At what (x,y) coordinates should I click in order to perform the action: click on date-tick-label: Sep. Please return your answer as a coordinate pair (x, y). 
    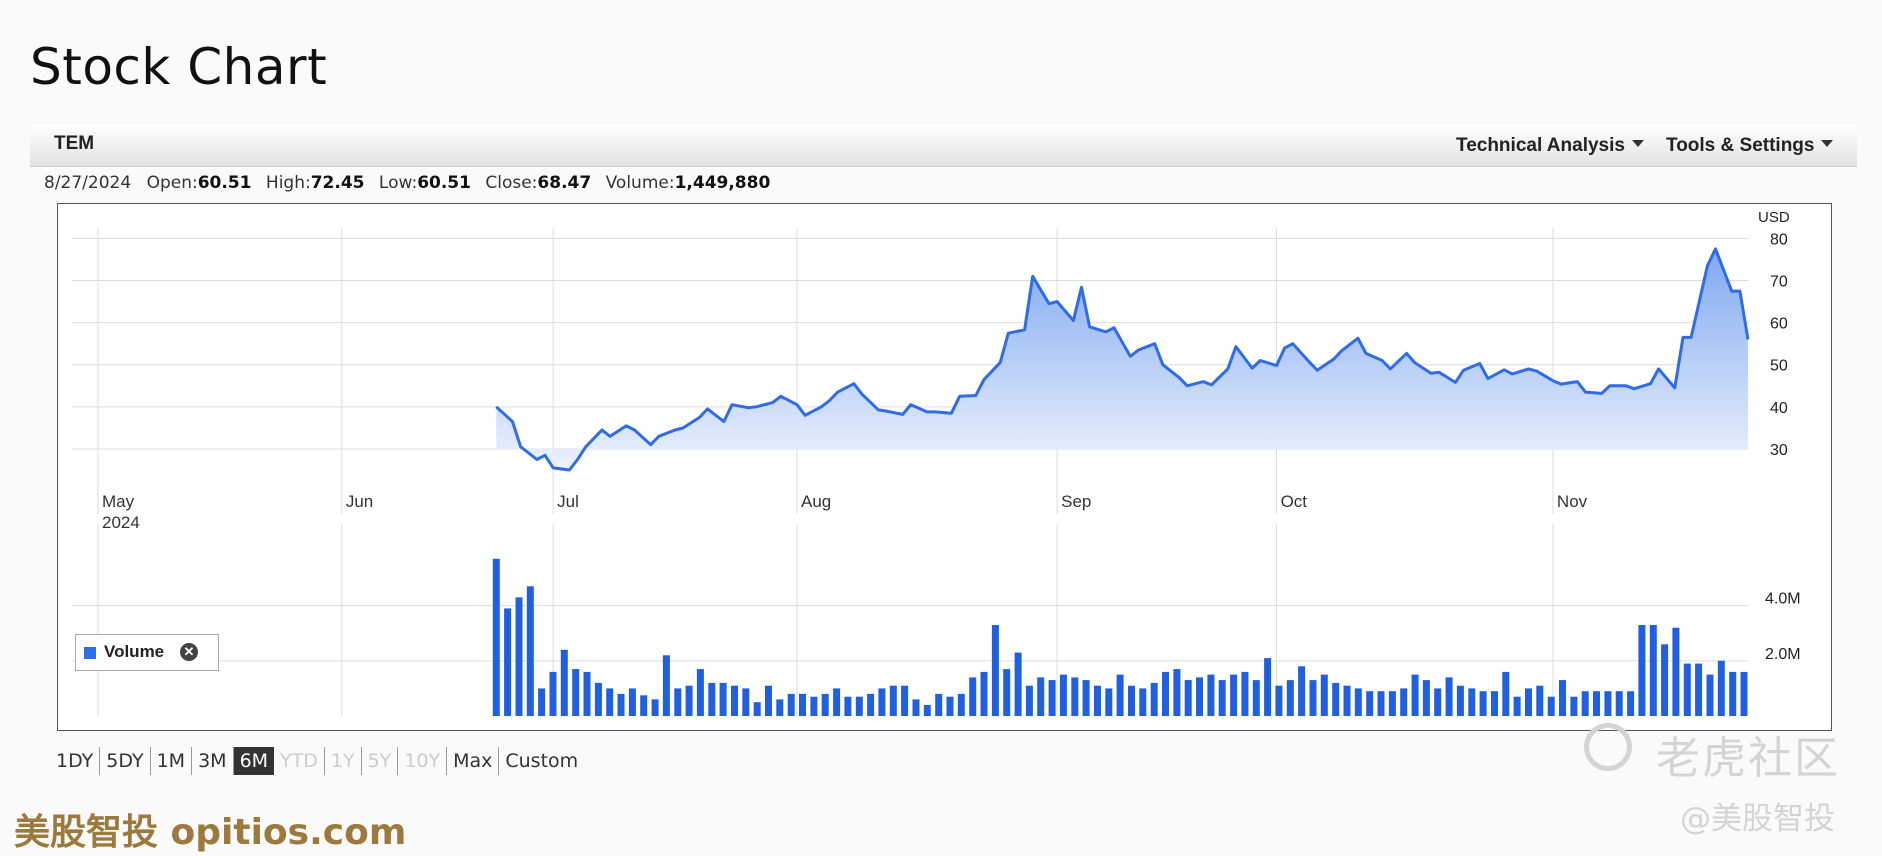
    Looking at the image, I should click on (1076, 501).